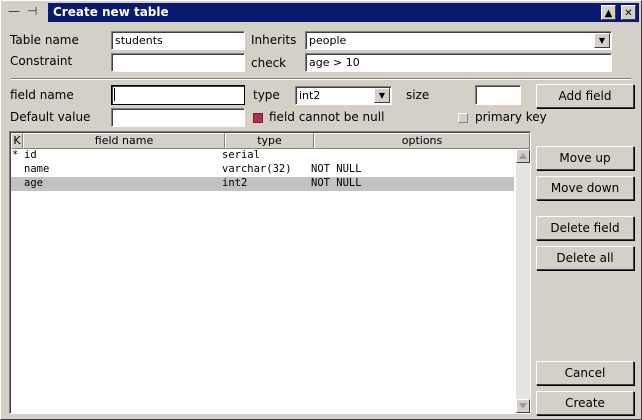 This screenshot has width=642, height=420. I want to click on separator, so click(321, 79).